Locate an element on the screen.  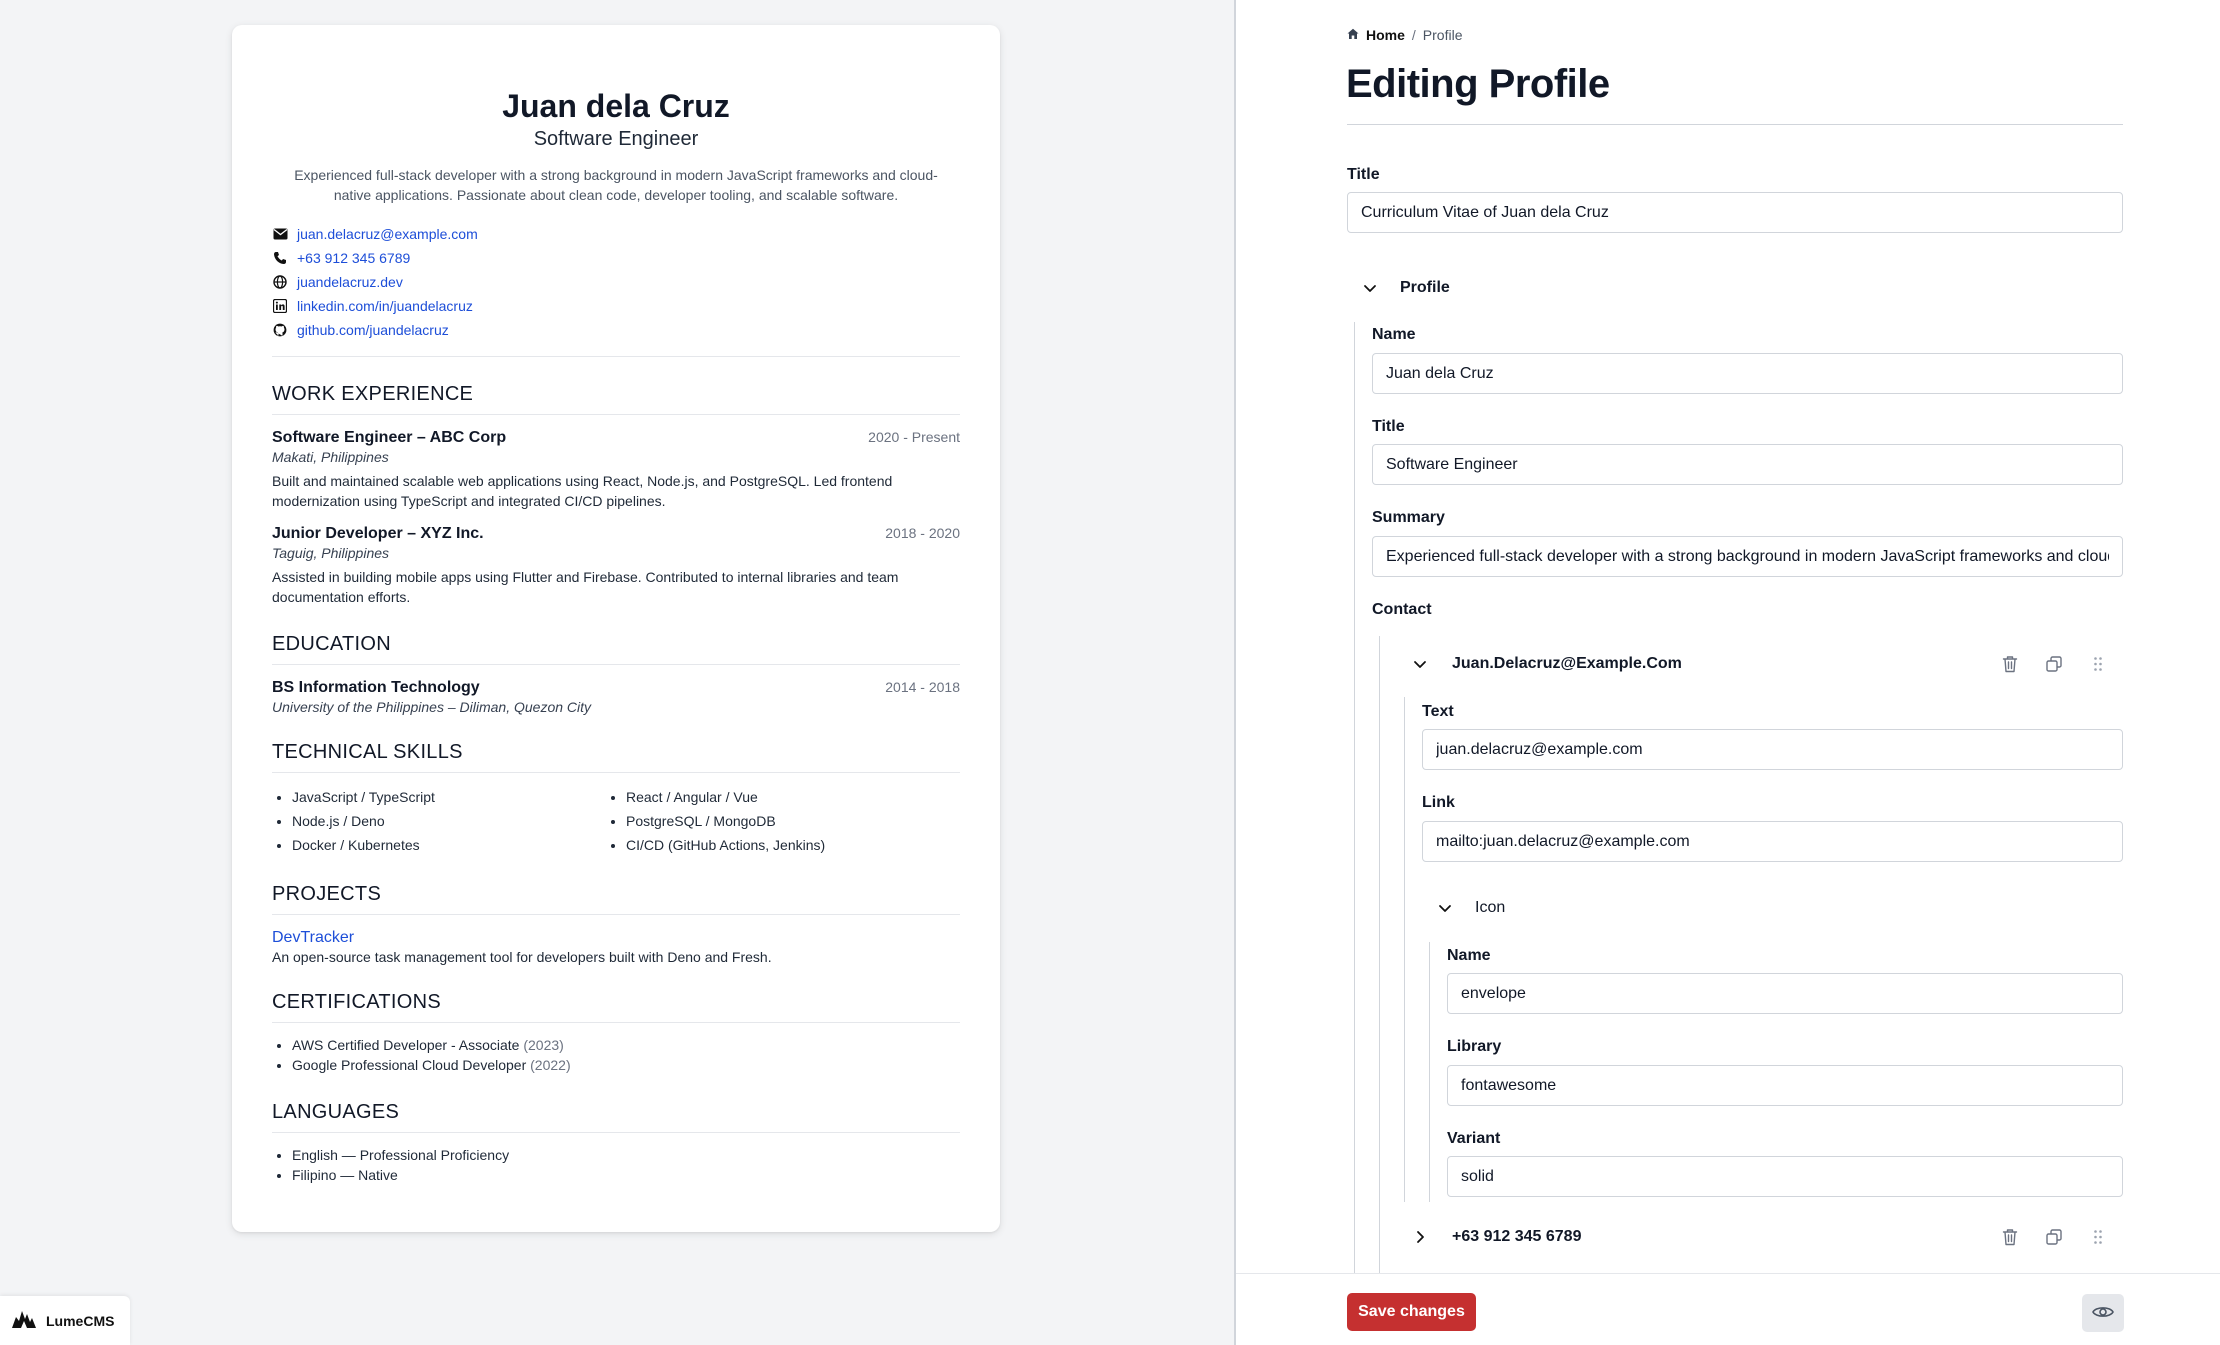
role-field-label: Title is located at coordinates (1388, 426).